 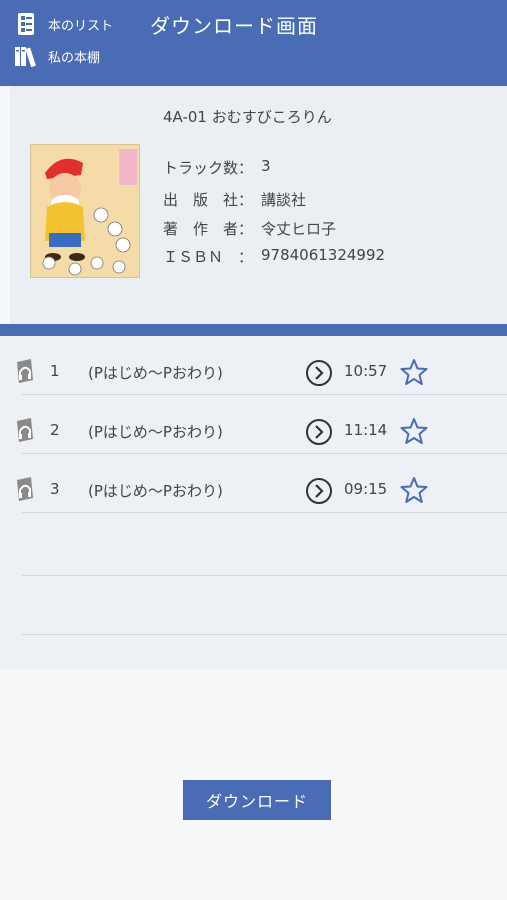 What do you see at coordinates (208, 257) in the screenshot?
I see `isbn-label: ＩＳＢＮ ：` at bounding box center [208, 257].